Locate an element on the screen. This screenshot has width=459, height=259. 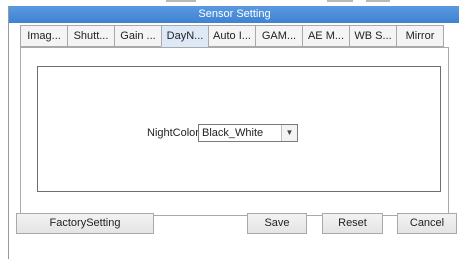
night-color-select: Black_White ▼ is located at coordinates (248, 133).